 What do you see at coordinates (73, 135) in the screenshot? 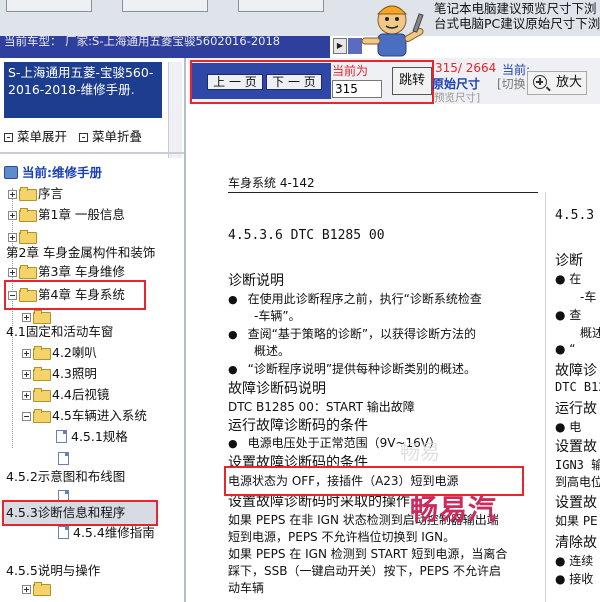
I see `menu-controls: 菜单展开 菜单折叠` at bounding box center [73, 135].